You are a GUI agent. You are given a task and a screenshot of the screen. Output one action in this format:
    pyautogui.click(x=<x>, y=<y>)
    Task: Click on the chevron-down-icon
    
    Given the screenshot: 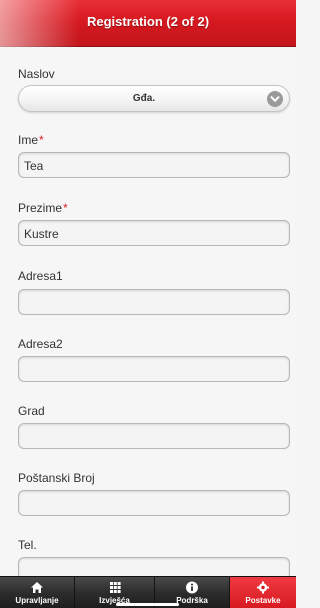 What is the action you would take?
    pyautogui.click(x=275, y=99)
    